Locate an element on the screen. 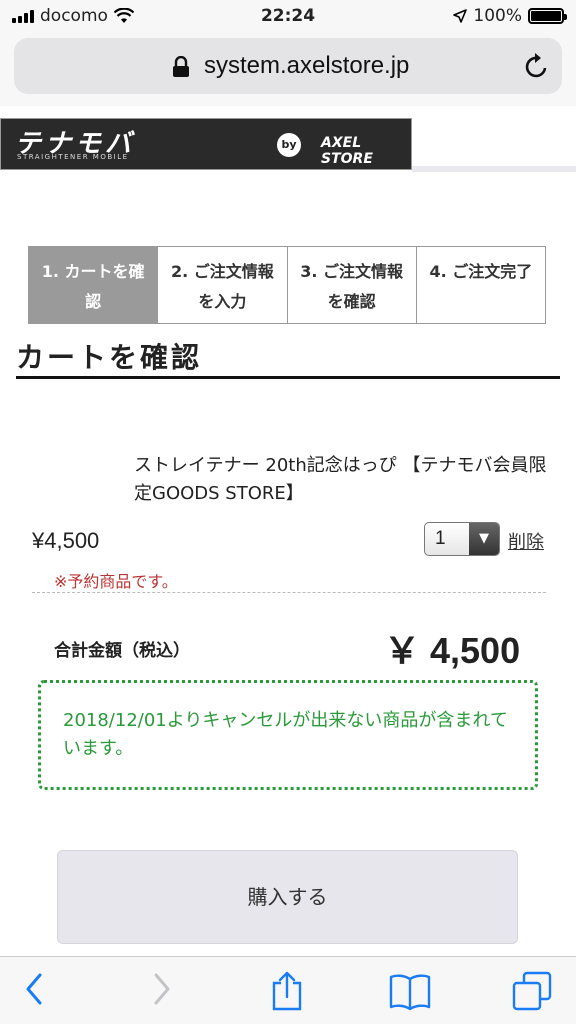  quantity-select: 1 ▼ is located at coordinates (462, 539).